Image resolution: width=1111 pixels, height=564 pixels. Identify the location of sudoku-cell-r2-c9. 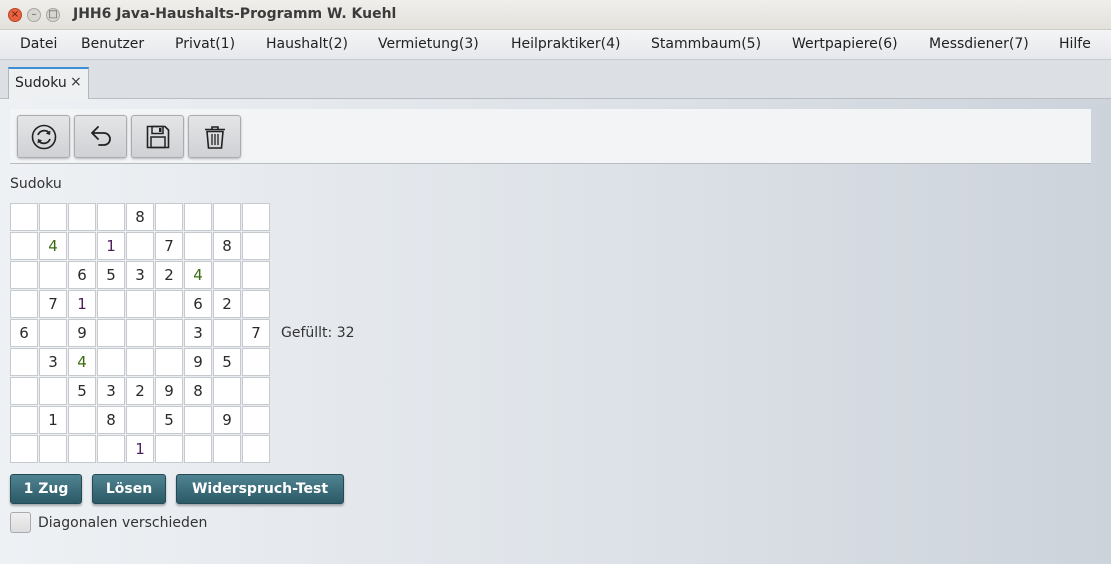
(256, 246).